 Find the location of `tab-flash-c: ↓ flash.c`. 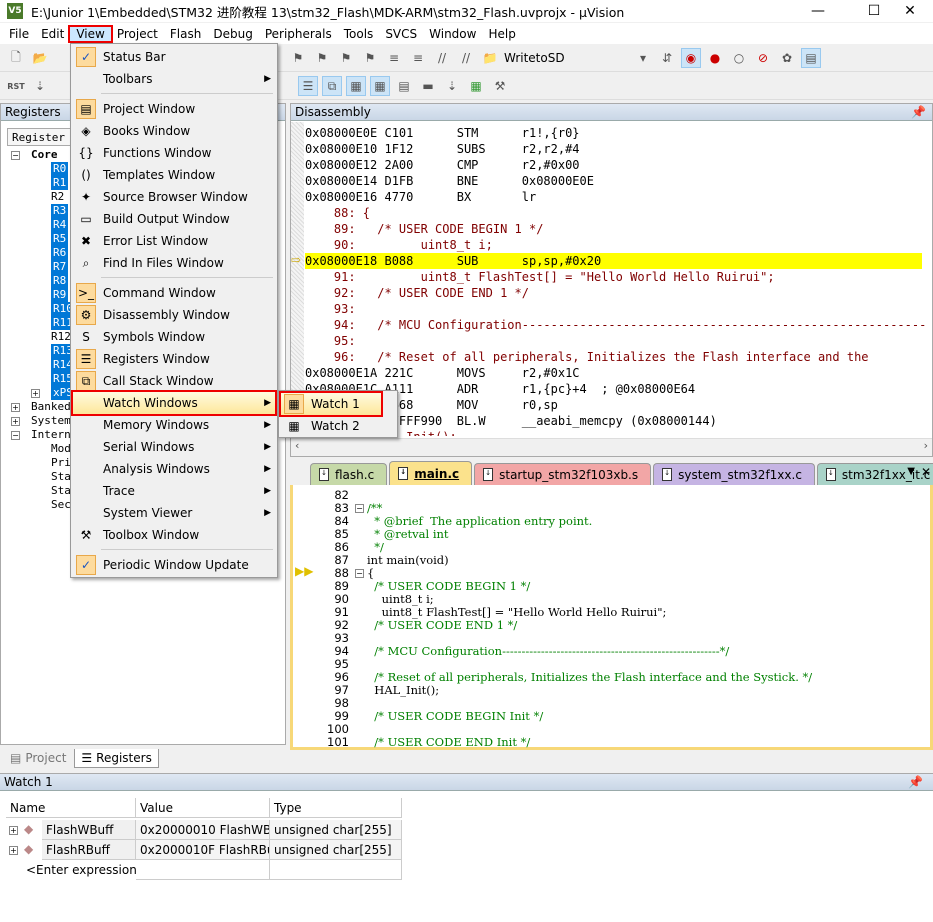

tab-flash-c: ↓ flash.c is located at coordinates (349, 474).